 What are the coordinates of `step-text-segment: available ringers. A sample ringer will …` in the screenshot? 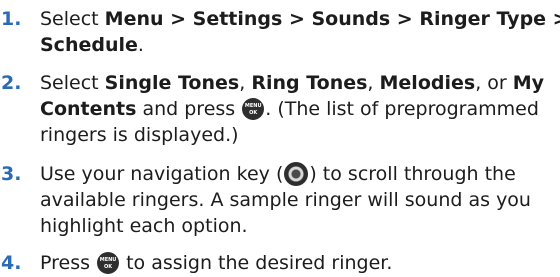 It's located at (285, 200).